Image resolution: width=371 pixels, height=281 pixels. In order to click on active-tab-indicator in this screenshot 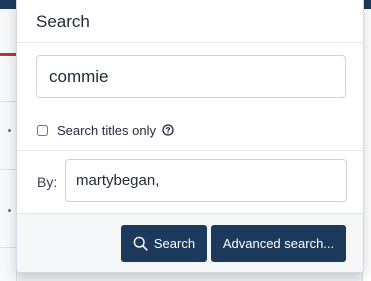, I will do `click(8, 54)`.